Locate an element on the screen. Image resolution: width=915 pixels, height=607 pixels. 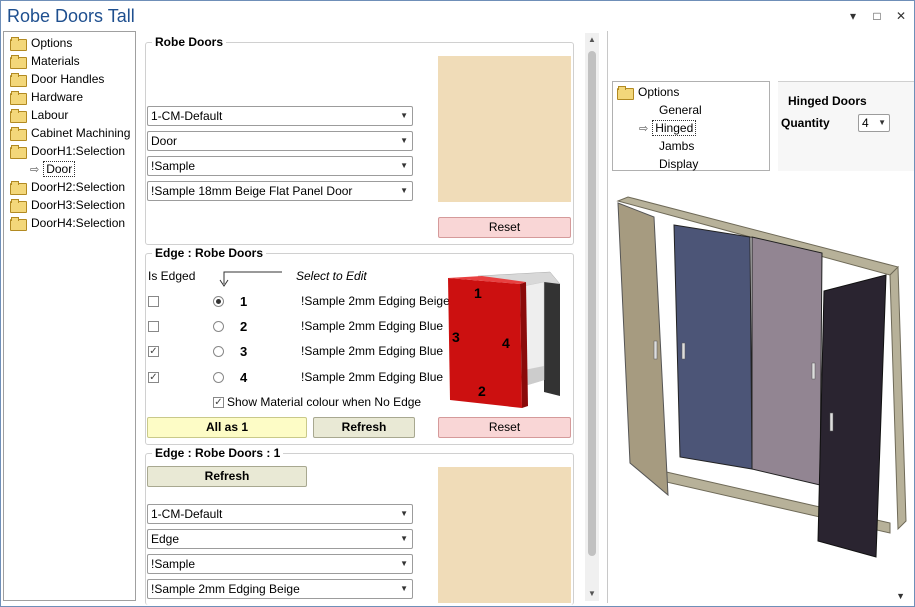
edge-2-number: 2 is located at coordinates (244, 326).